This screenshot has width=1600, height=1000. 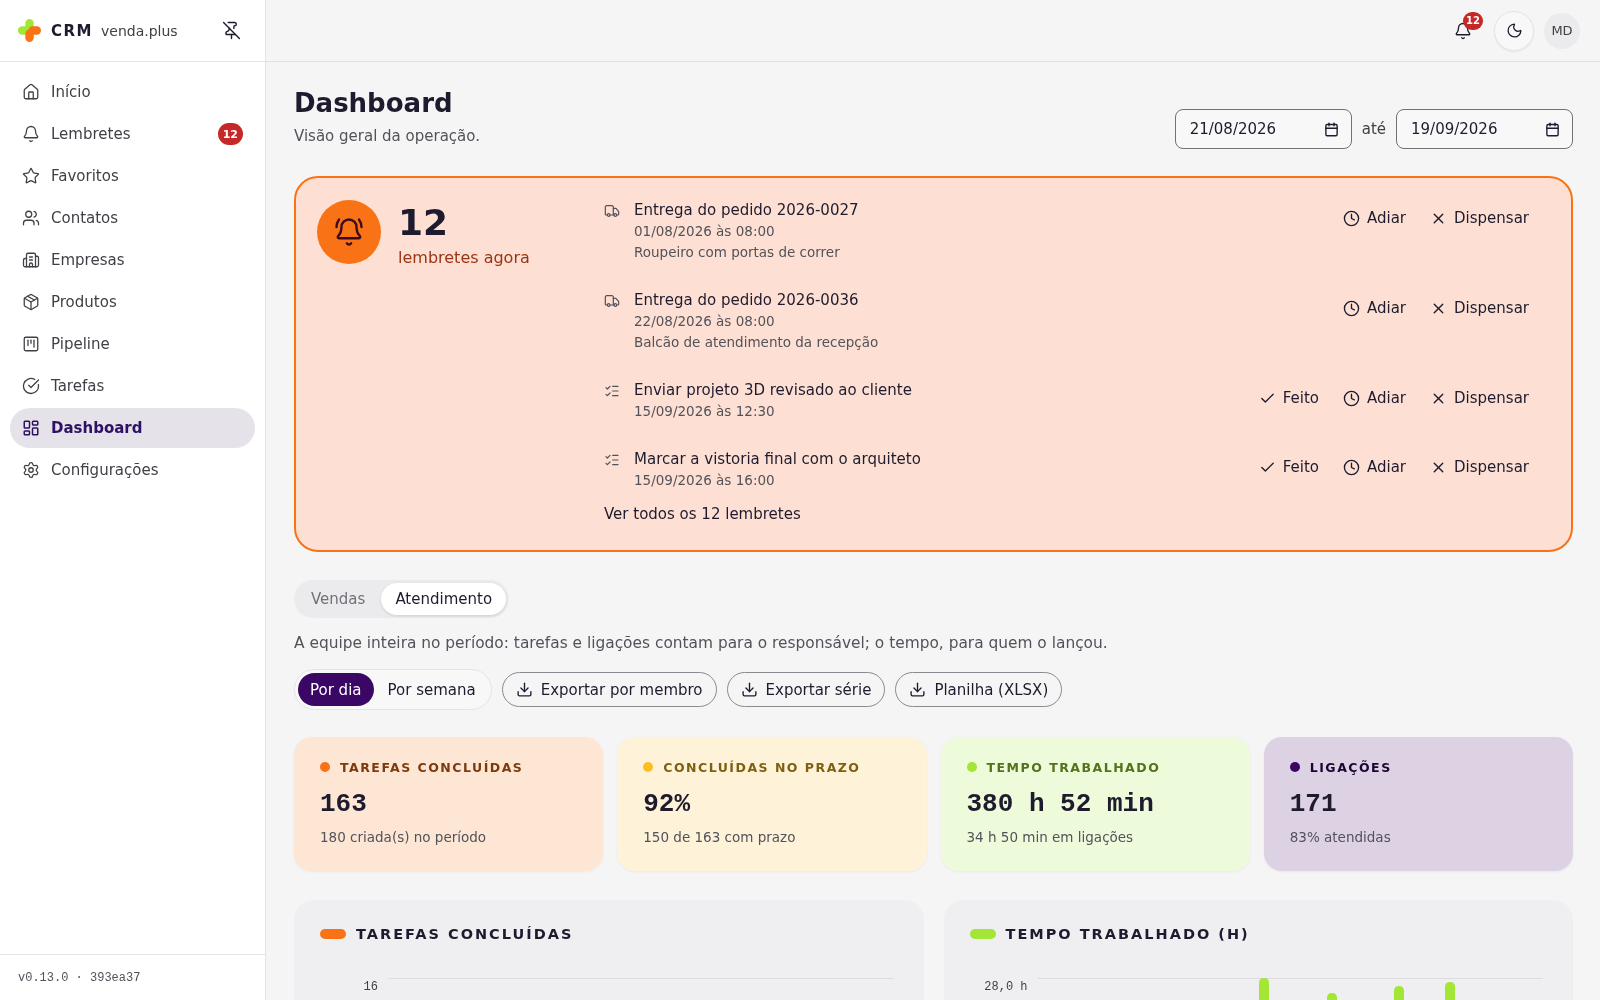 What do you see at coordinates (1373, 129) in the screenshot?
I see `date-separator: até` at bounding box center [1373, 129].